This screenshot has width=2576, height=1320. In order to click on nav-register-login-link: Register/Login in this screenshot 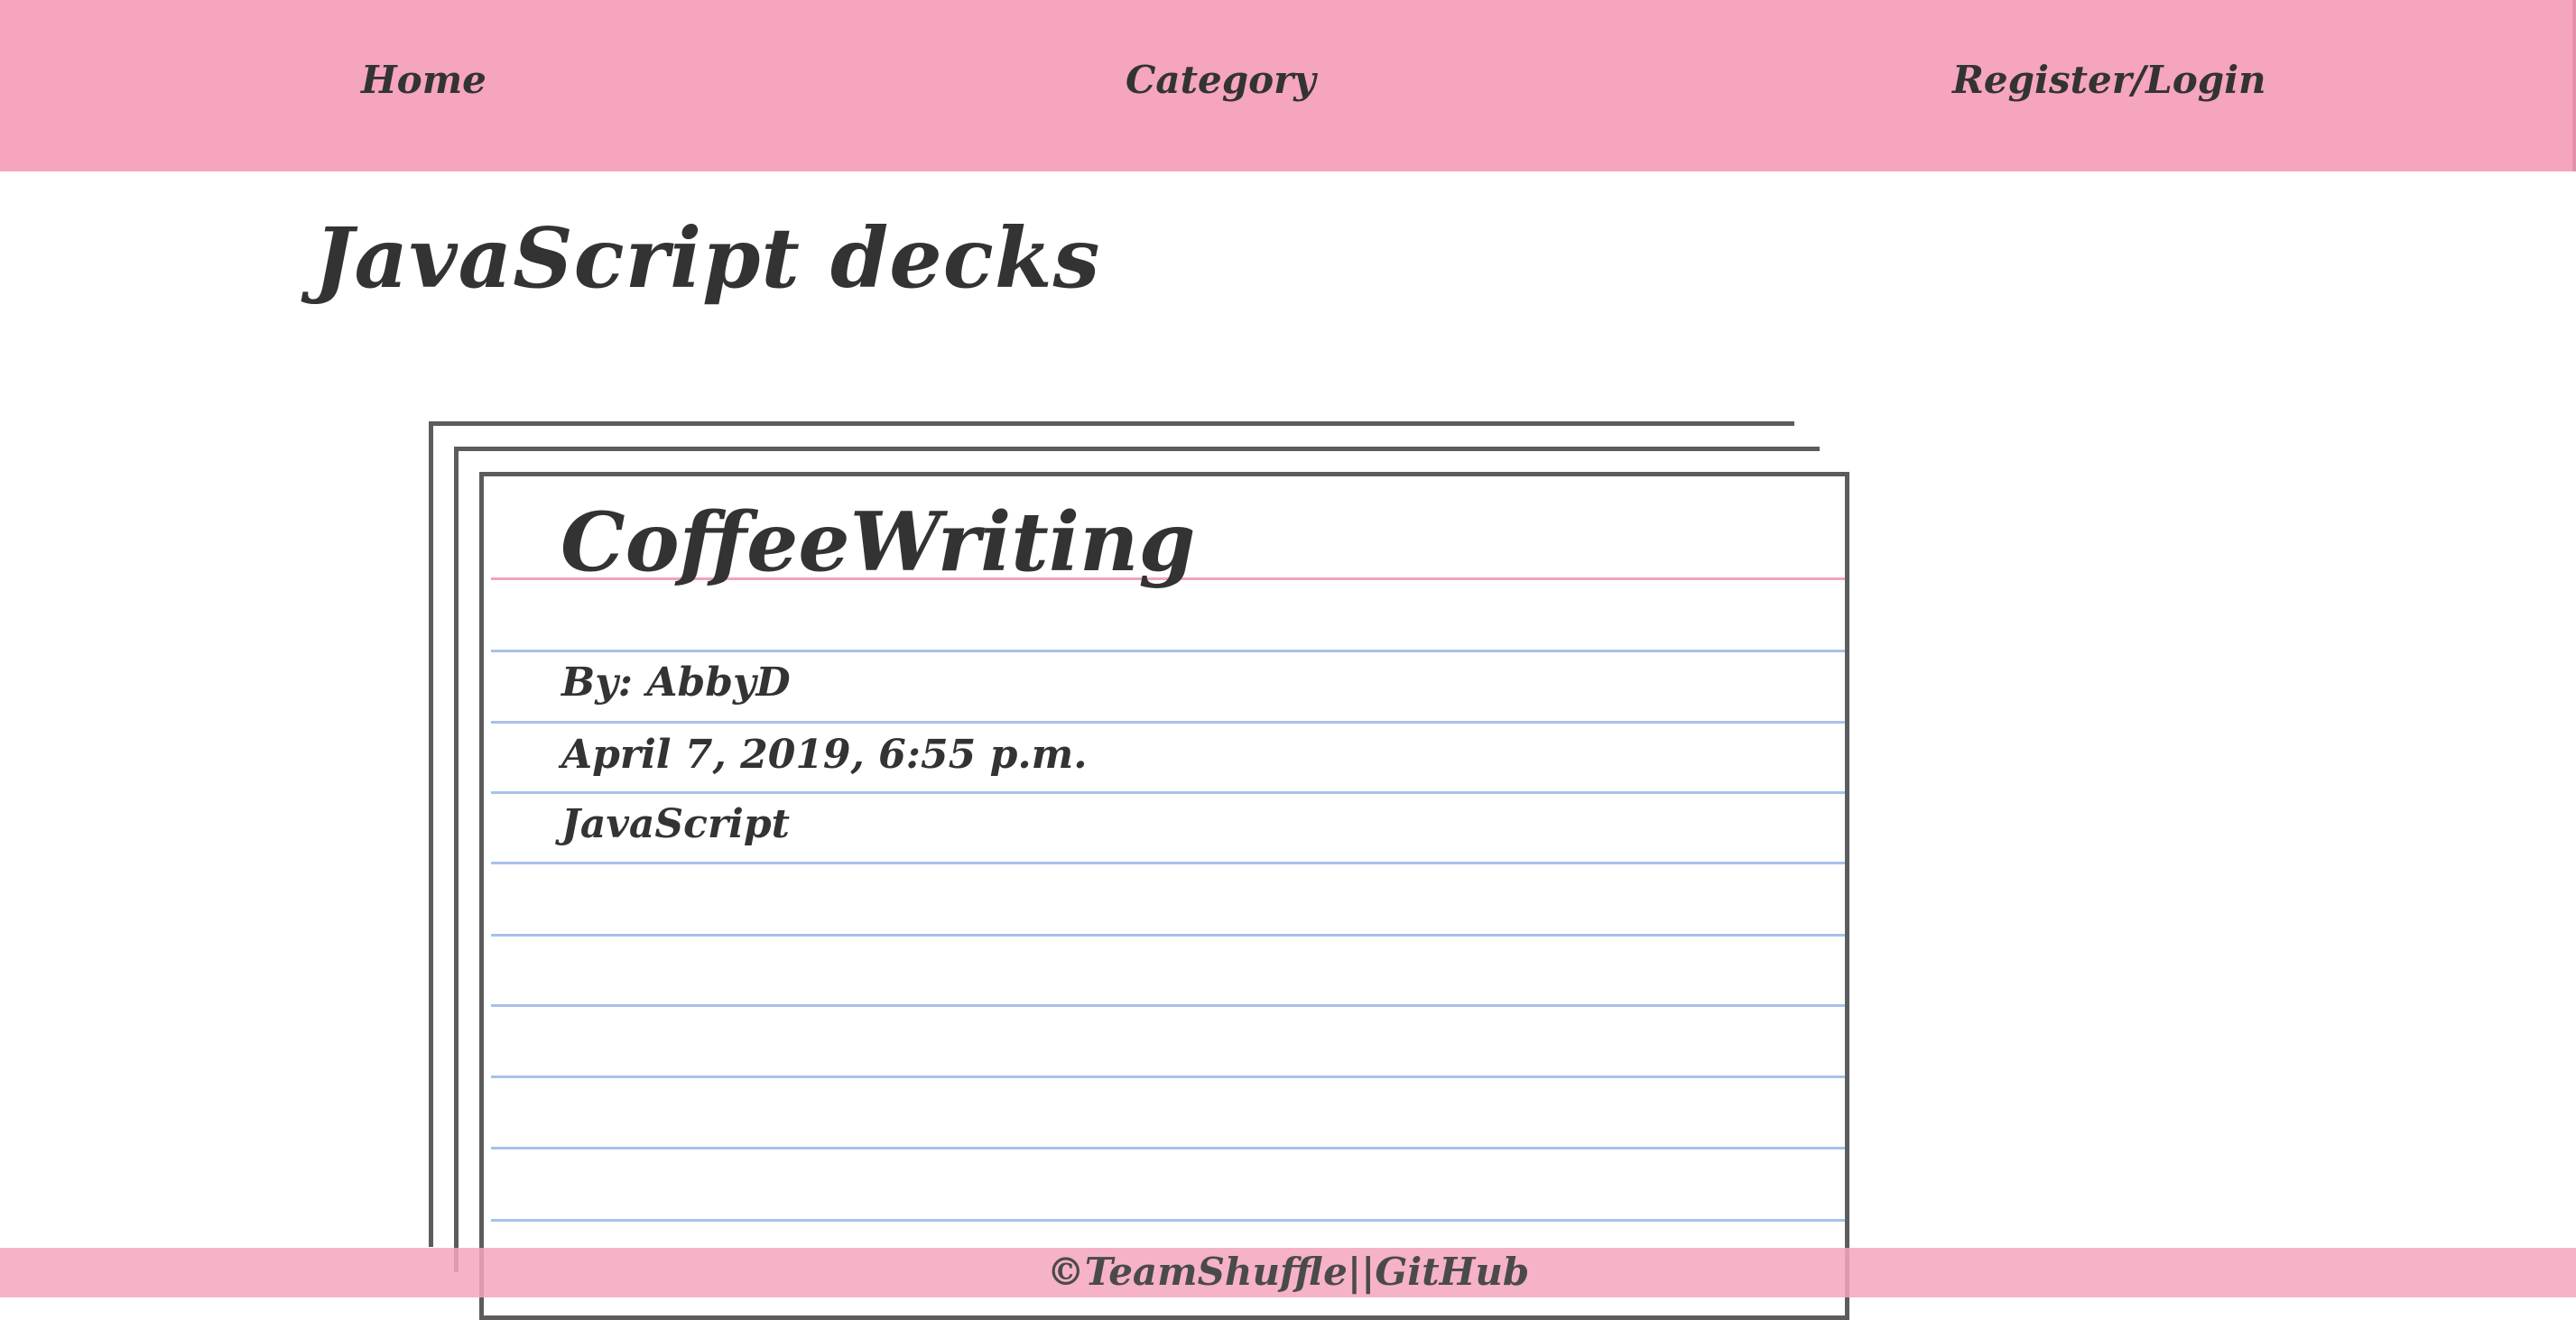, I will do `click(2109, 80)`.